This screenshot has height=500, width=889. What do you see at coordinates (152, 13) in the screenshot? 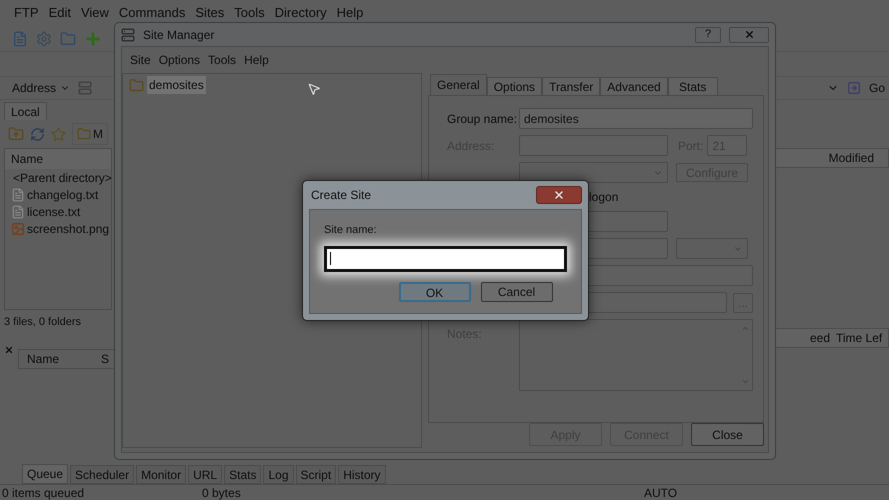
I see `menu-item: Commands` at bounding box center [152, 13].